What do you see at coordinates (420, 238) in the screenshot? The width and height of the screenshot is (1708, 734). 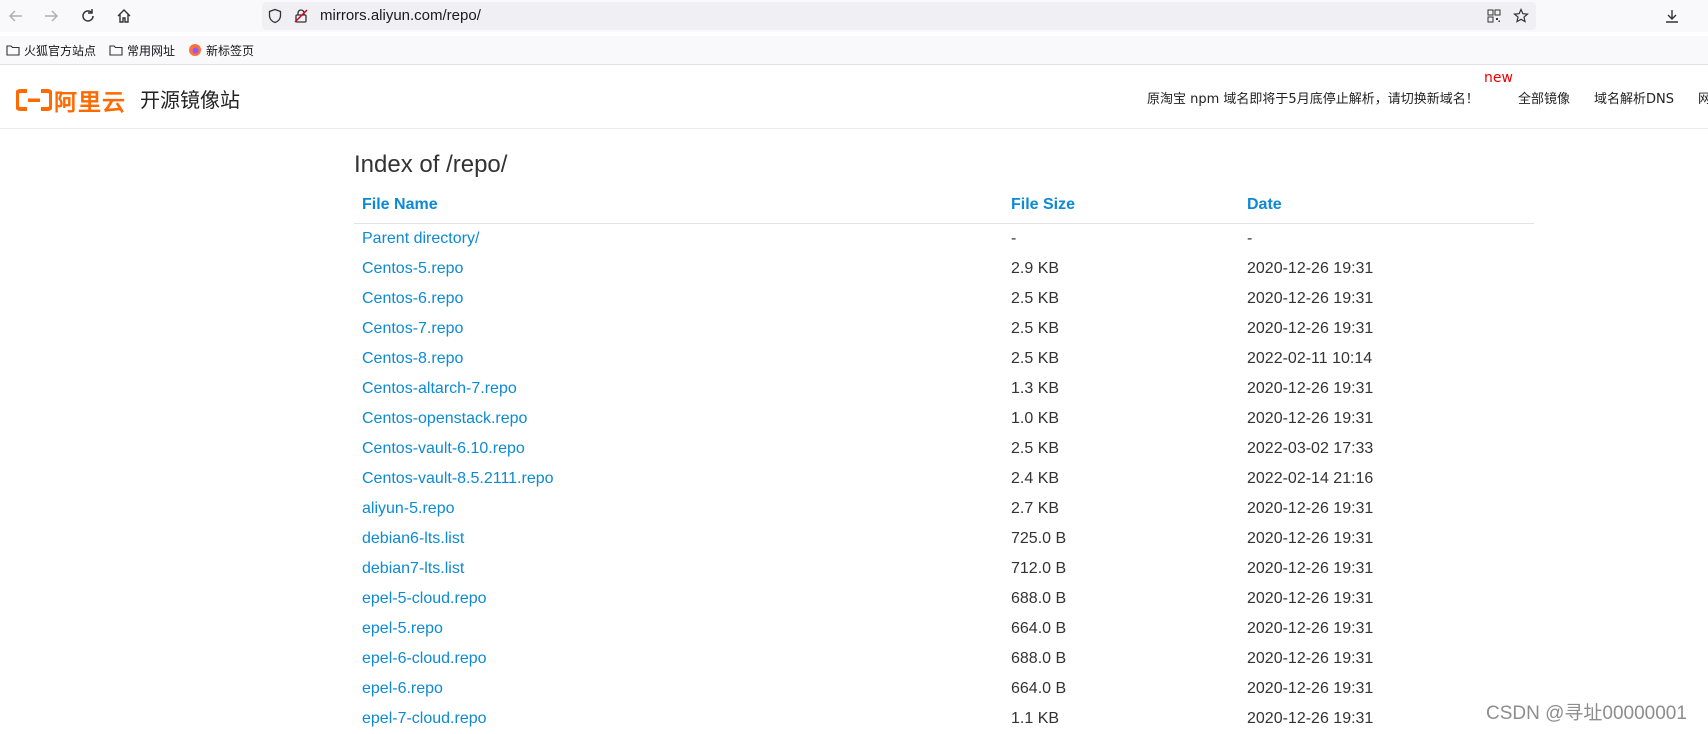 I see `file-link: Parent directory/` at bounding box center [420, 238].